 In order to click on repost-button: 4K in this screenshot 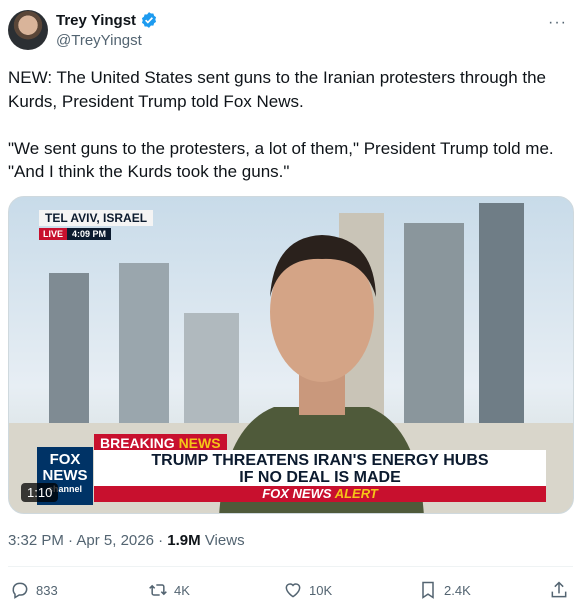, I will do `click(169, 590)`.